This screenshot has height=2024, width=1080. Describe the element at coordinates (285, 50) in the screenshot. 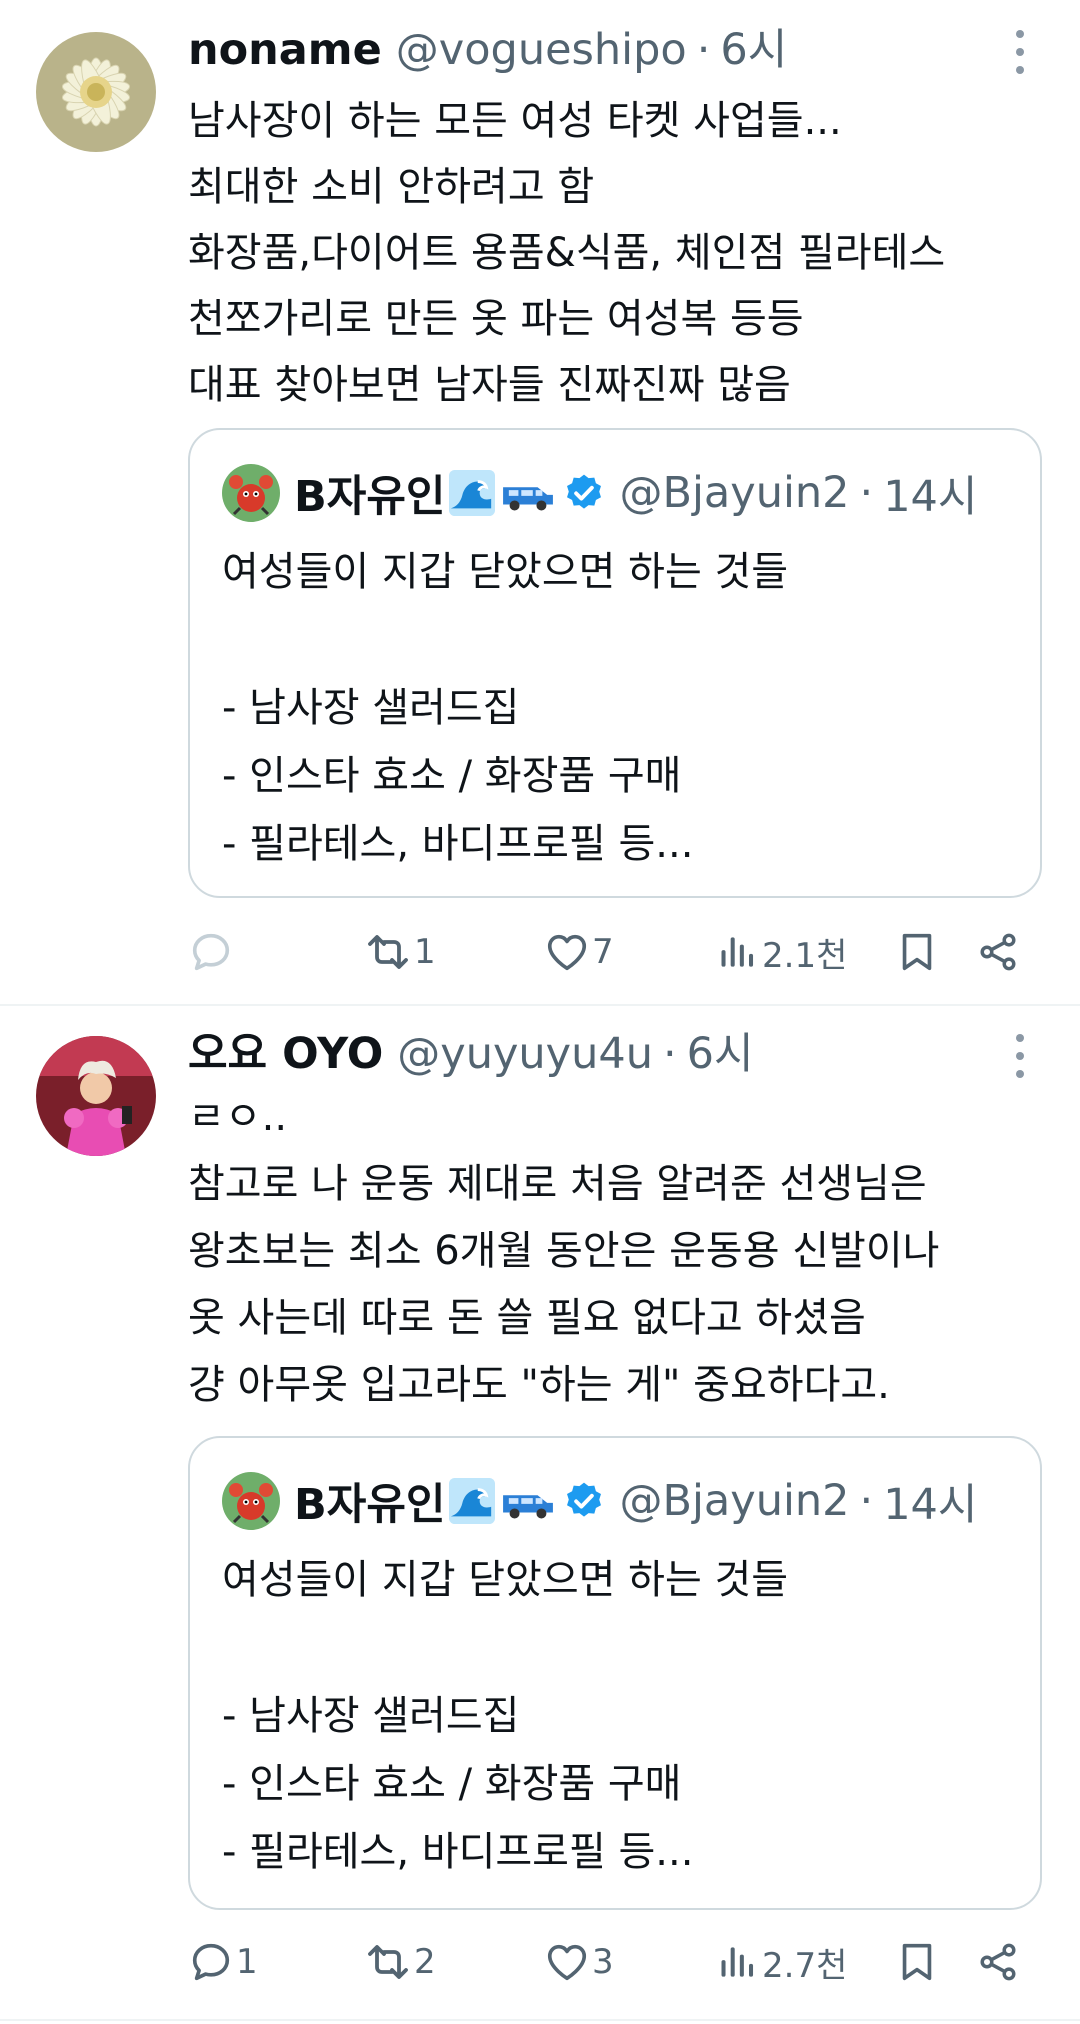

I see `author-name: noname` at that location.